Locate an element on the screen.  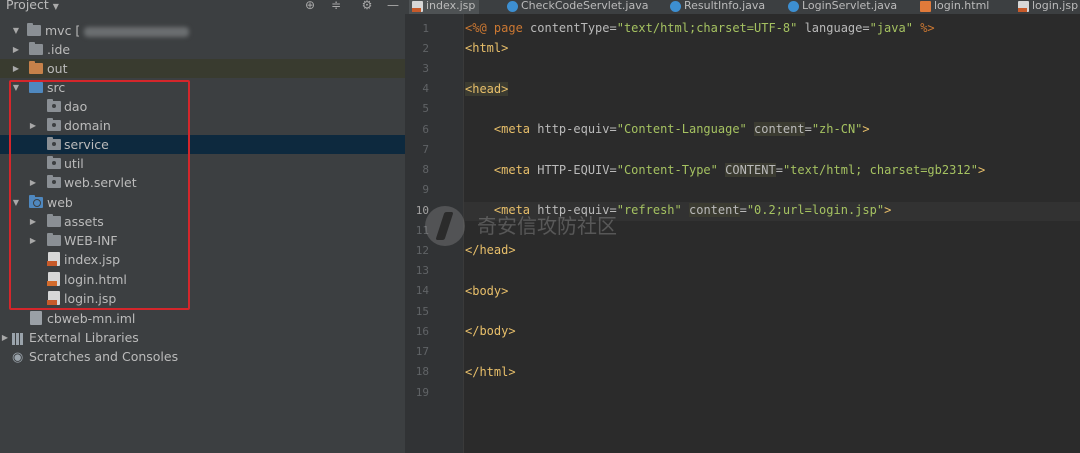
tab-login-html: login.html is located at coordinates (953, 7).